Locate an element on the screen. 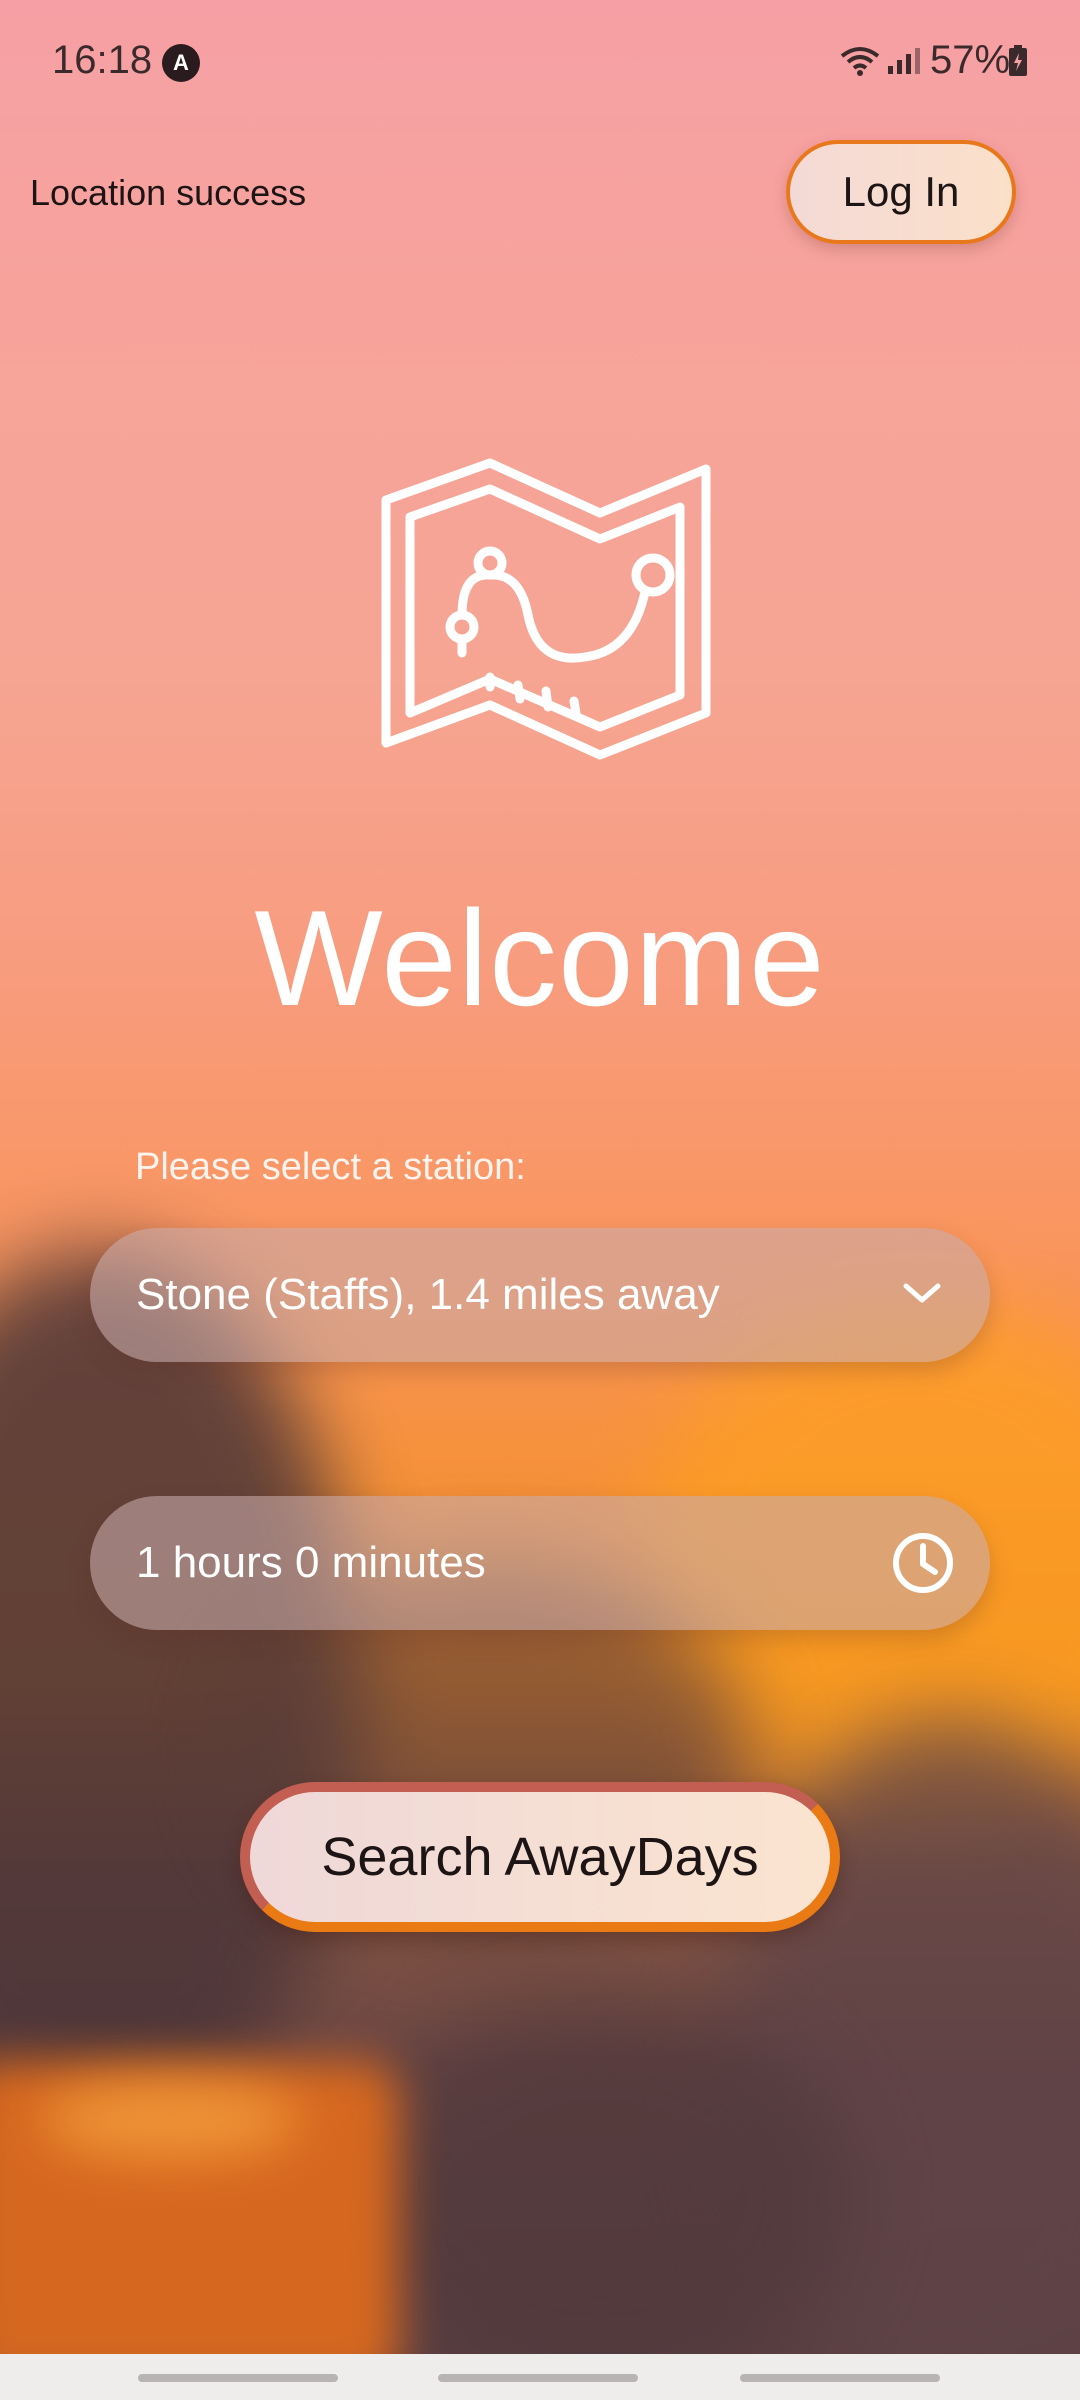 The height and width of the screenshot is (2400, 1080). clock-icon is located at coordinates (923, 1563).